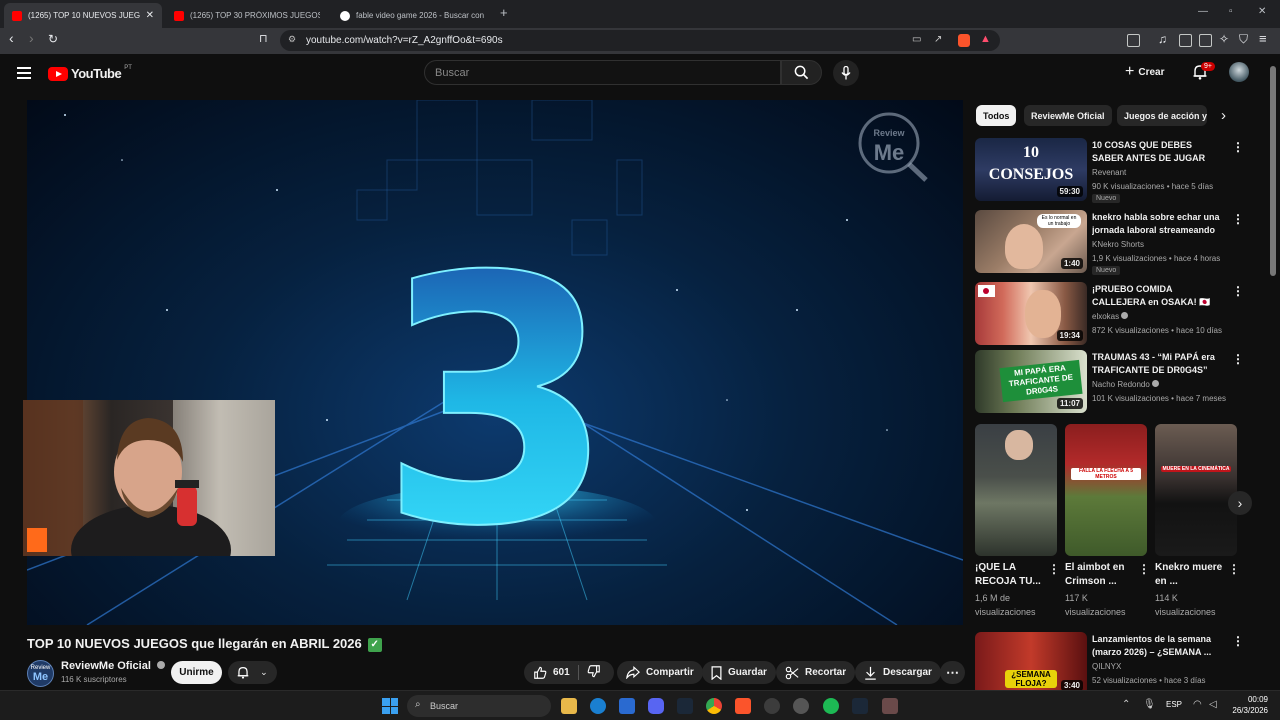 This screenshot has height=720, width=1280. Describe the element at coordinates (656, 706) in the screenshot. I see `discord-icon` at that location.